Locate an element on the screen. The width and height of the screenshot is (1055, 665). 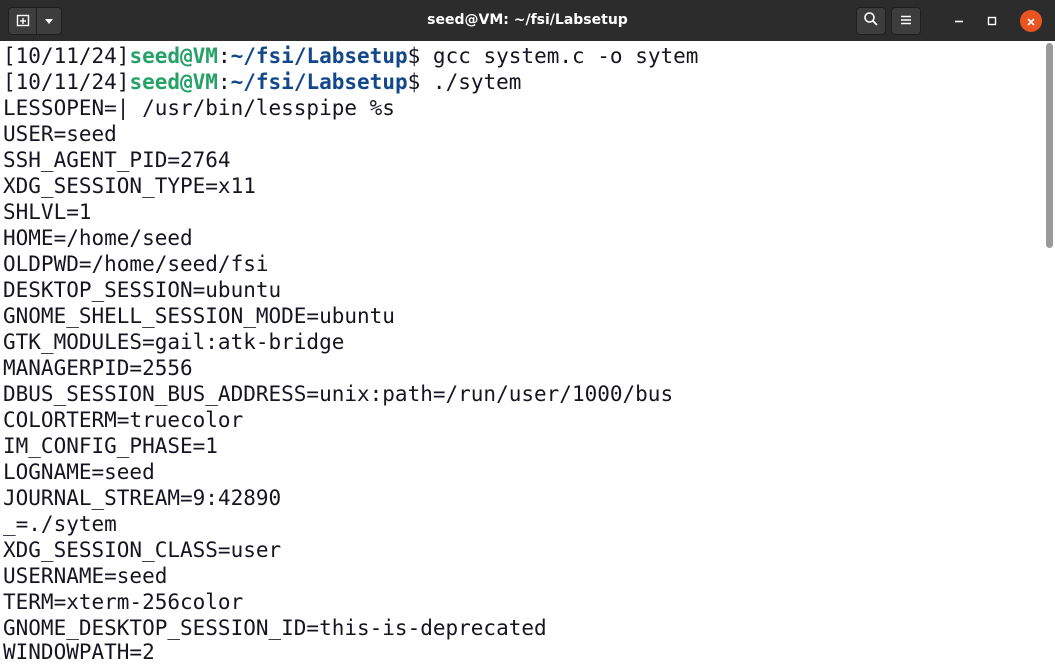
maximize-button is located at coordinates (992, 21).